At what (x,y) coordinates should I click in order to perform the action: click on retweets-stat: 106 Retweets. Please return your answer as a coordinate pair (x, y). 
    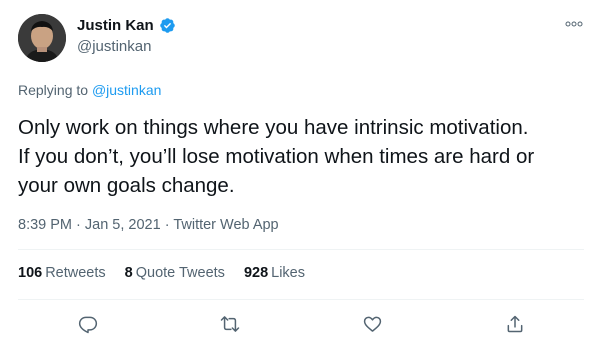
    Looking at the image, I should click on (62, 273).